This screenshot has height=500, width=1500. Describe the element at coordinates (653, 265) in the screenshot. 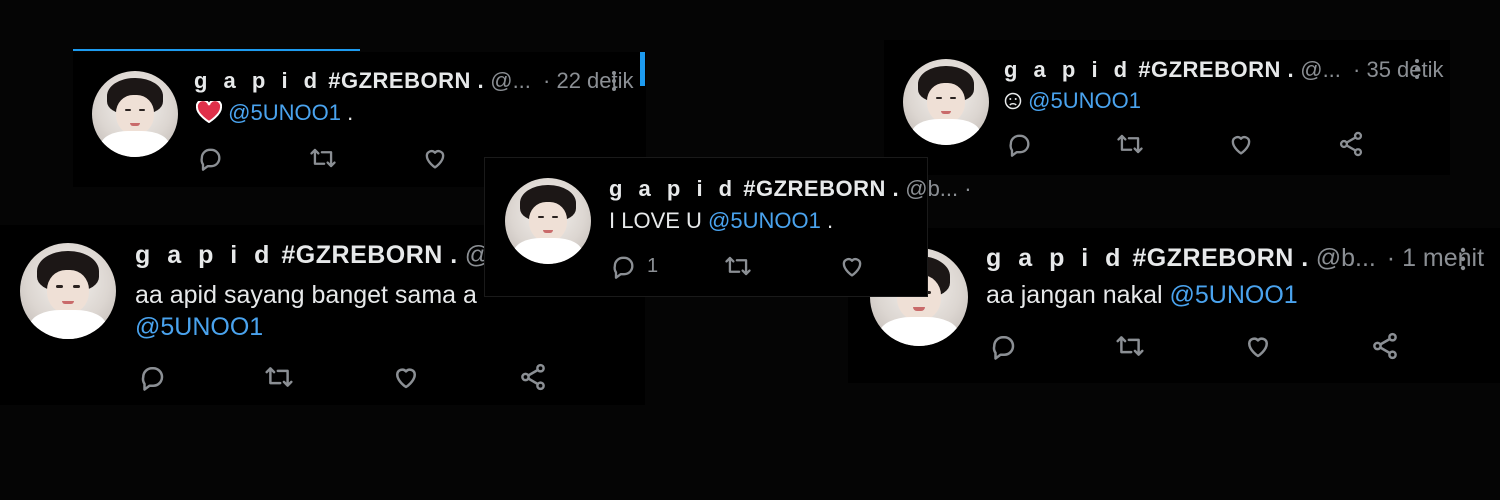

I see `reply-count: 1` at that location.